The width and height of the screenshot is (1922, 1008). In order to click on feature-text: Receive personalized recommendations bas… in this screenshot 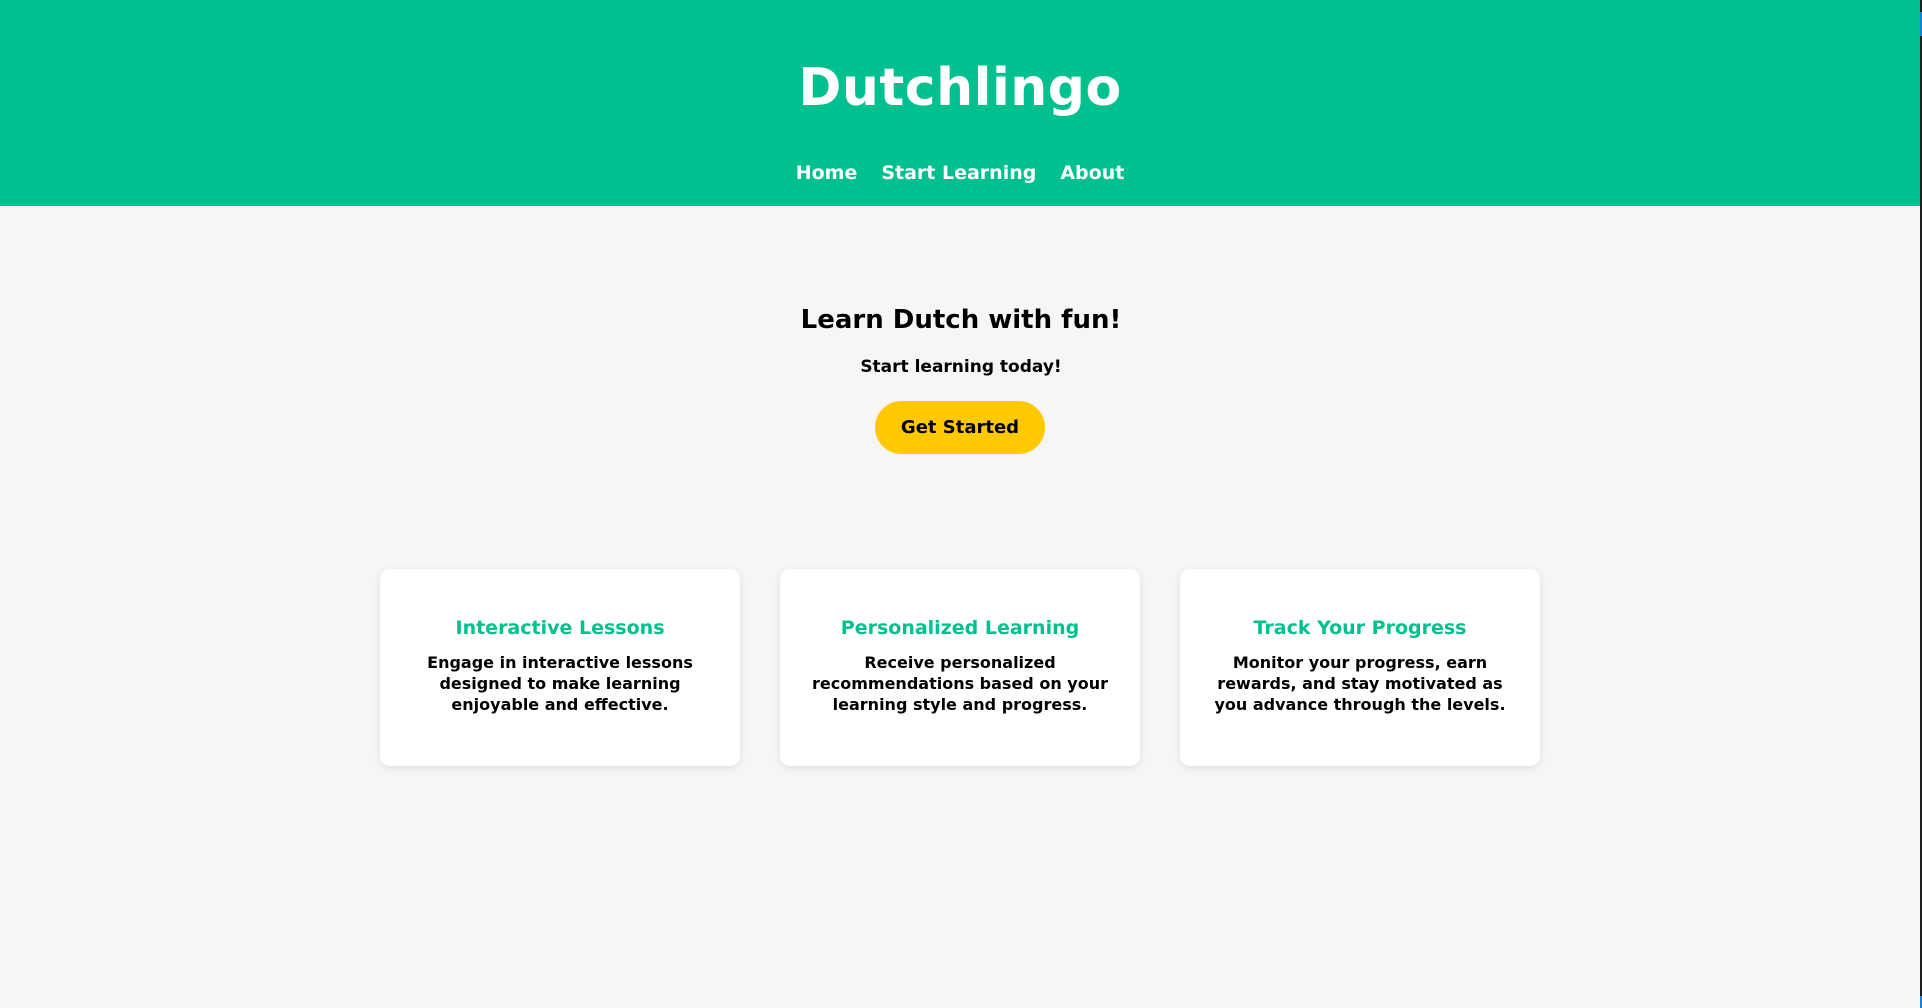, I will do `click(960, 683)`.